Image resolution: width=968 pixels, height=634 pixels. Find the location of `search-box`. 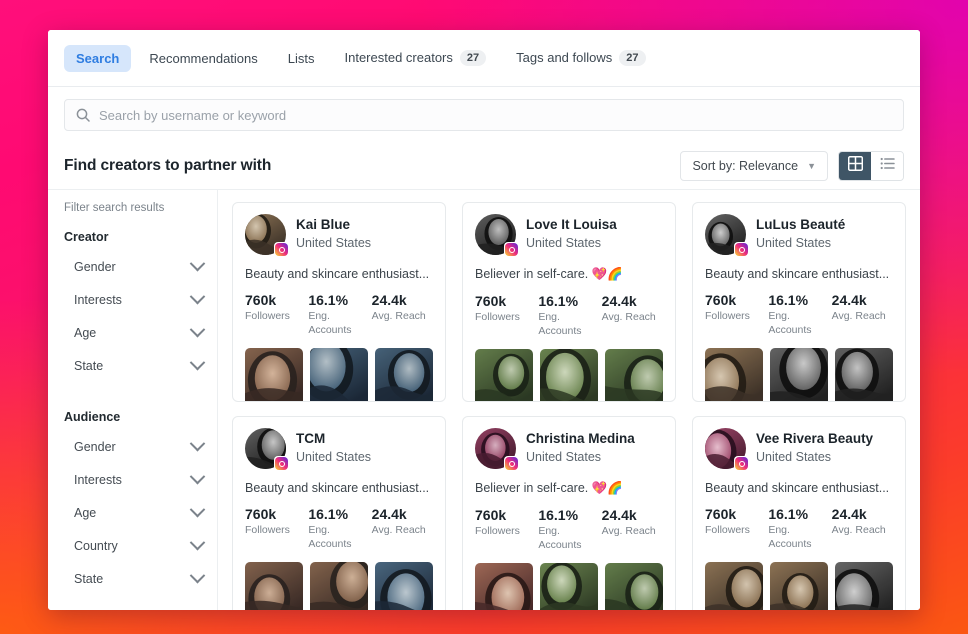

search-box is located at coordinates (484, 115).